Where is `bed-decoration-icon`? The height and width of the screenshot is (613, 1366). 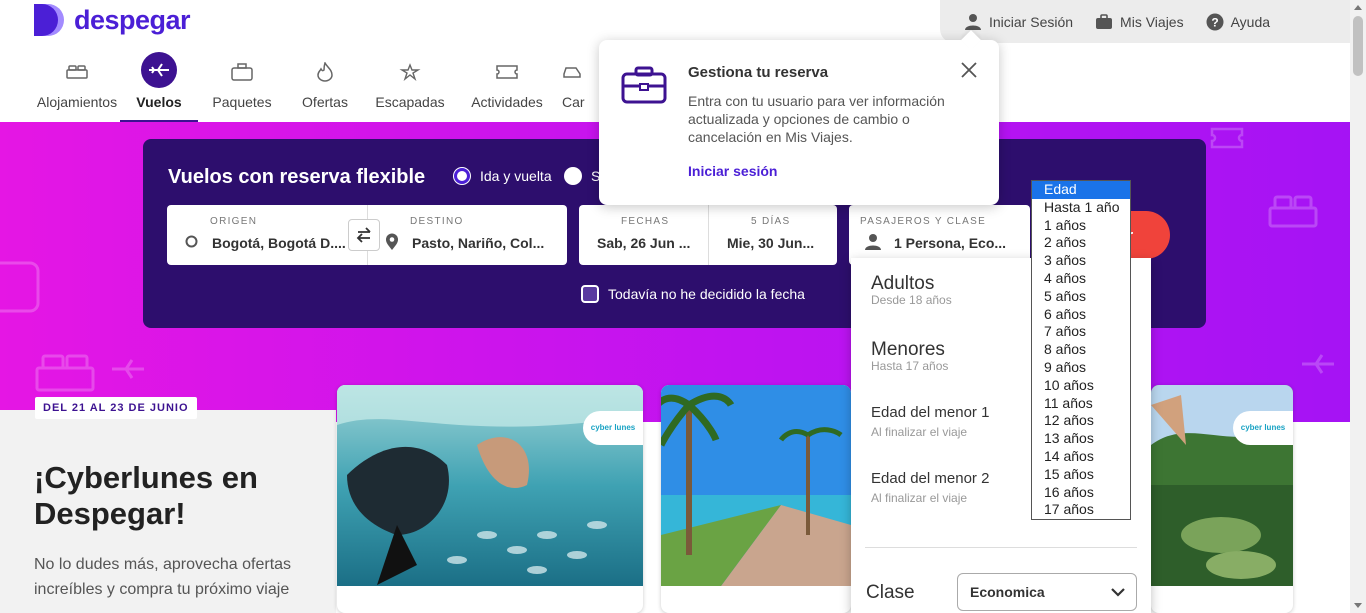 bed-decoration-icon is located at coordinates (65, 373).